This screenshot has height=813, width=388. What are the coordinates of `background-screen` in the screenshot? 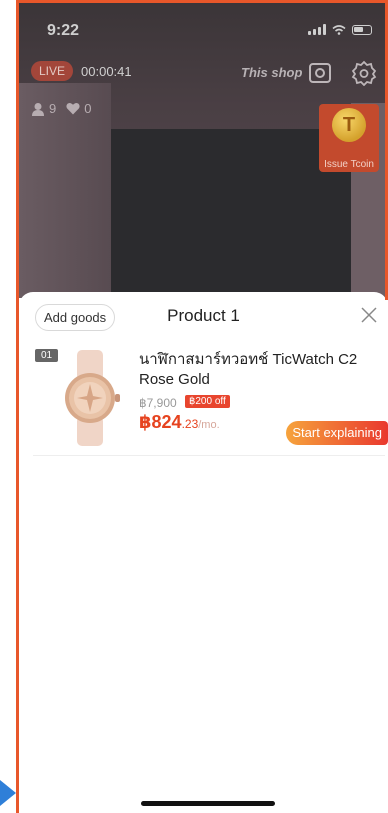 It's located at (231, 213).